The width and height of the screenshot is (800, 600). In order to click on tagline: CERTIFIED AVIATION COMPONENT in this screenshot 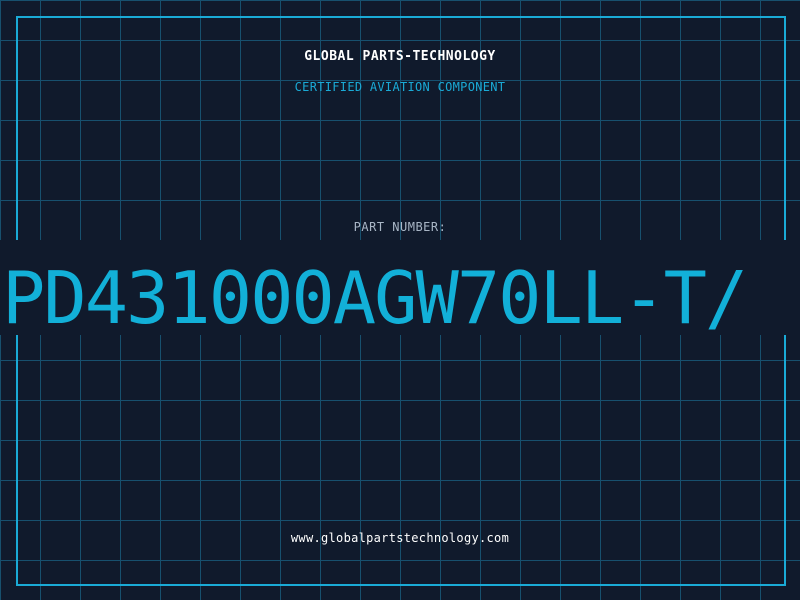, I will do `click(400, 87)`.